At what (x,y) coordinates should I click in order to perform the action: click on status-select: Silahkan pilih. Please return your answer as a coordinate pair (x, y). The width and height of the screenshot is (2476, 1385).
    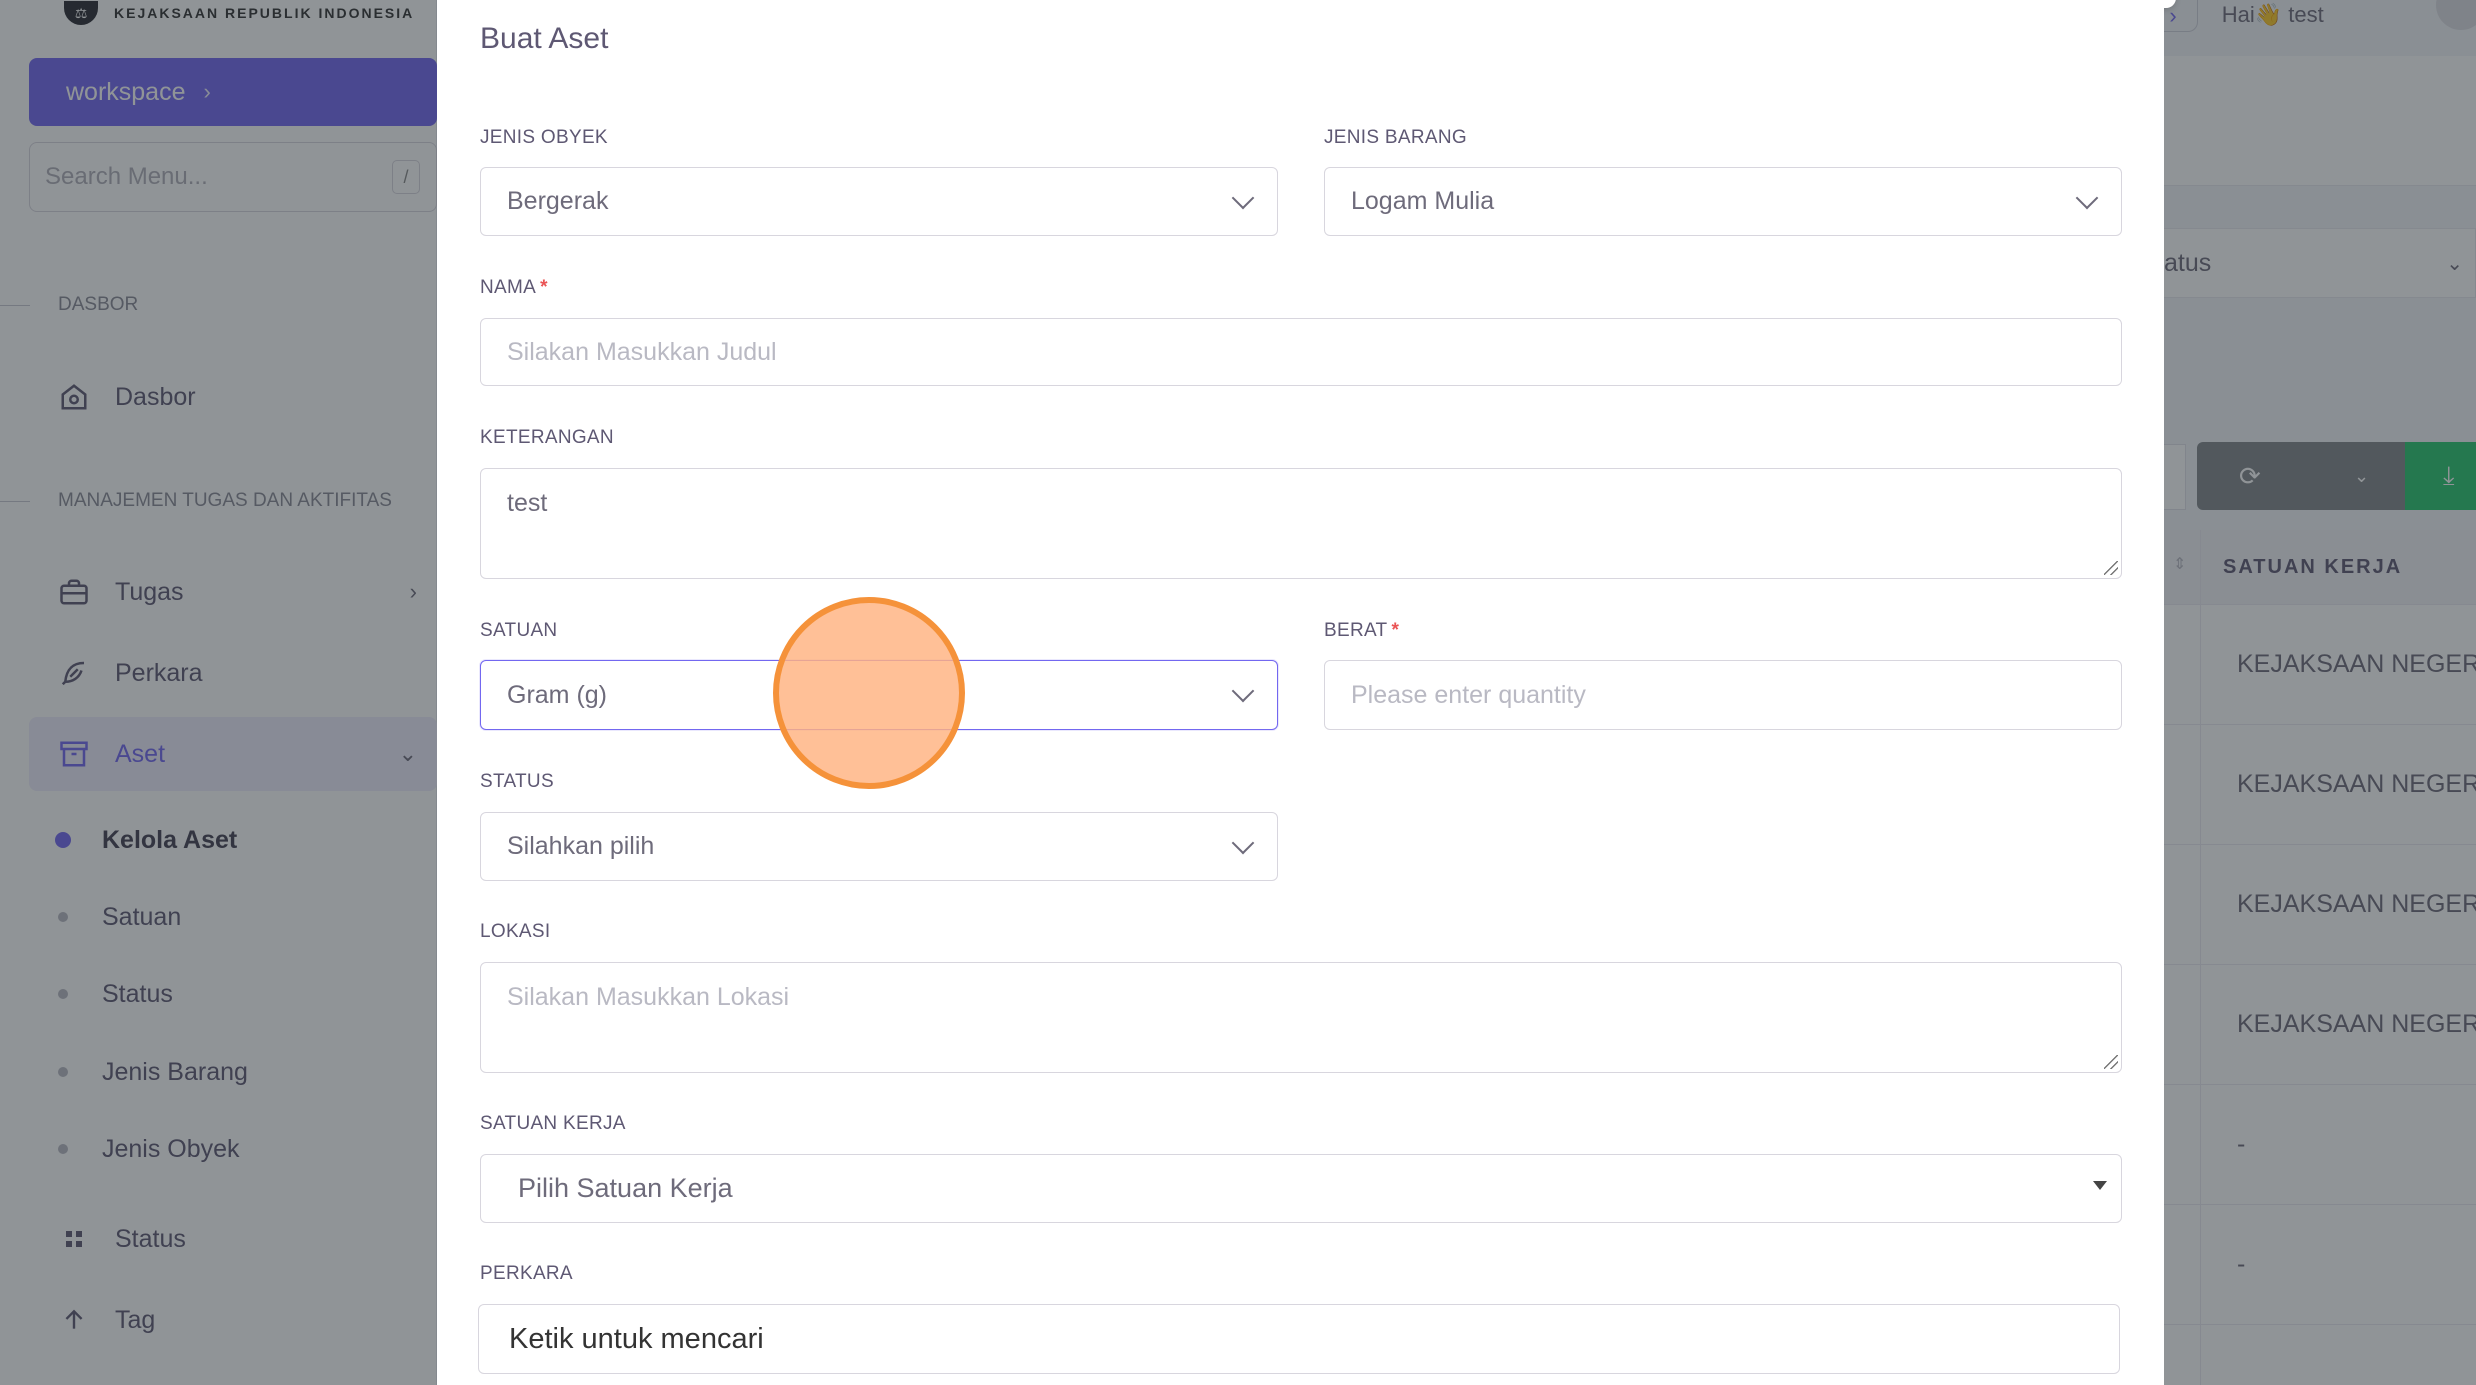
    Looking at the image, I should click on (879, 846).